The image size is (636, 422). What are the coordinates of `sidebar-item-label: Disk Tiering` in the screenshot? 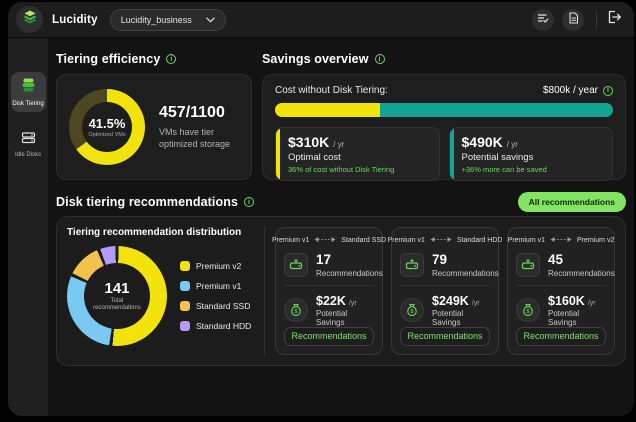 It's located at (28, 104).